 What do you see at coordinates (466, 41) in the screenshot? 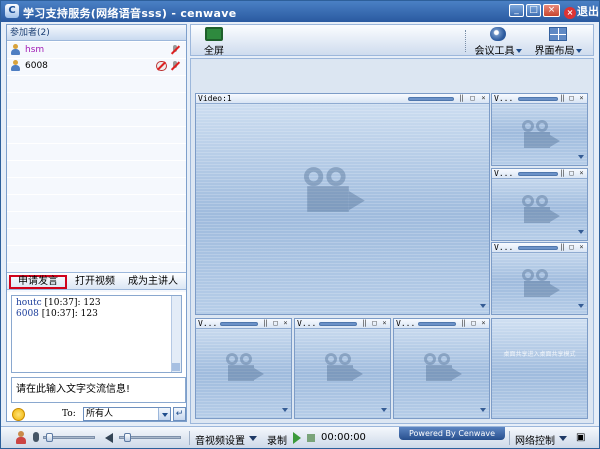
I see `toolbar-separator` at bounding box center [466, 41].